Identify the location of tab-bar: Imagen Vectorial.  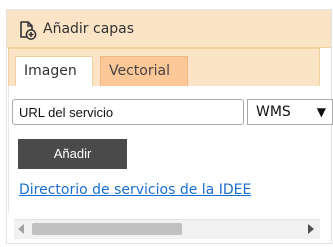
(164, 67).